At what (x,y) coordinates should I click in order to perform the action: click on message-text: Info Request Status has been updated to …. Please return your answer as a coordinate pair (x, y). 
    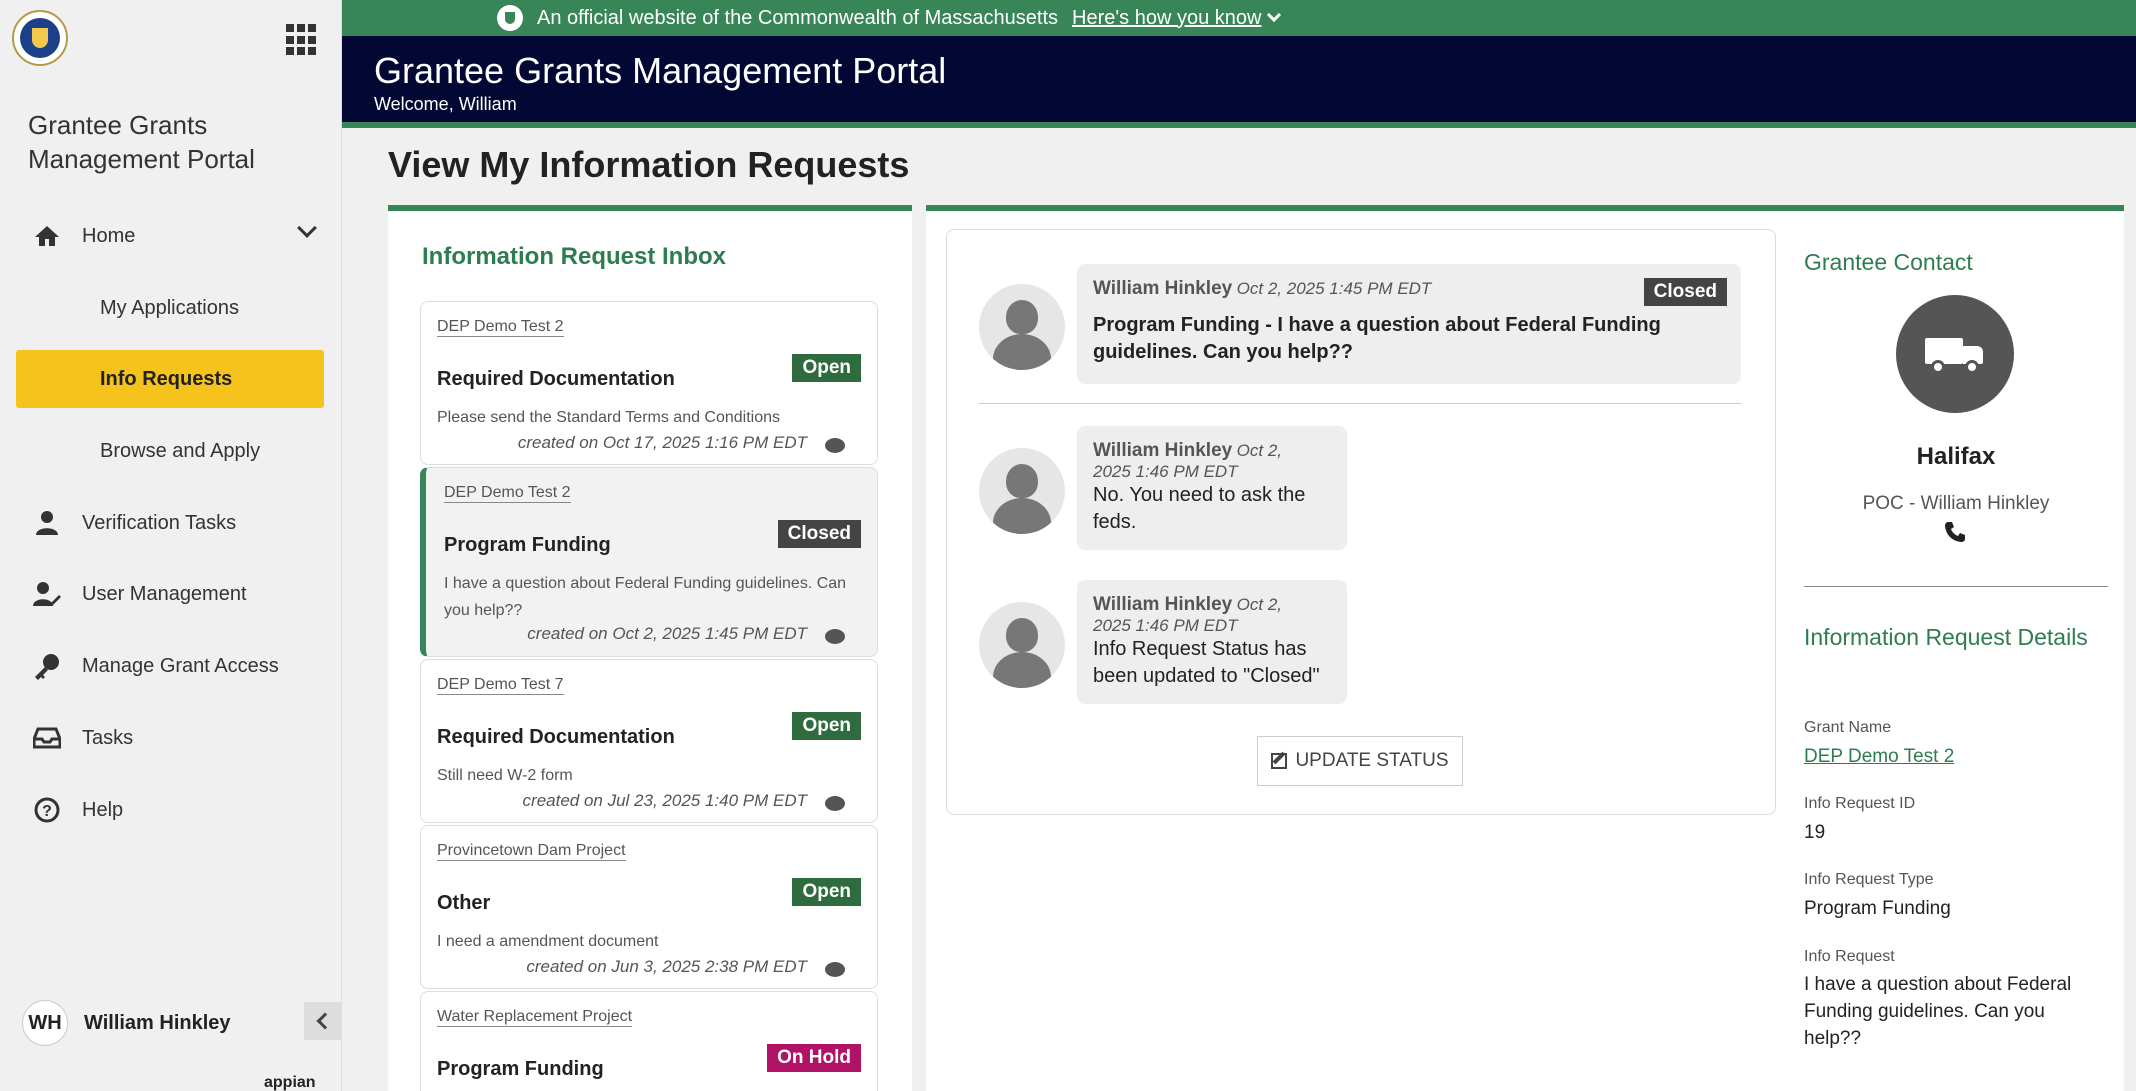
    Looking at the image, I should click on (1206, 662).